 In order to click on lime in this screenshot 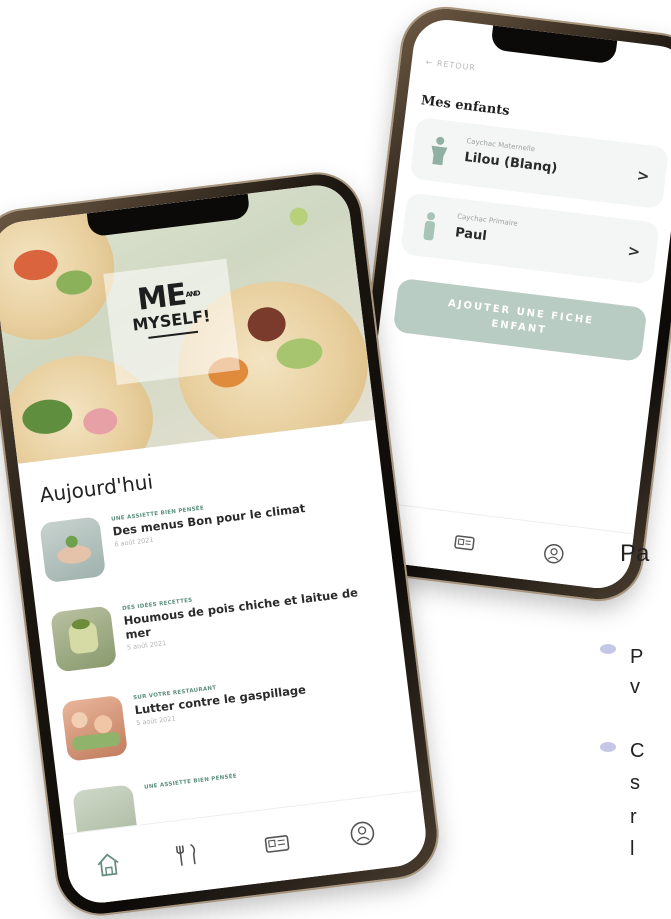, I will do `click(298, 216)`.